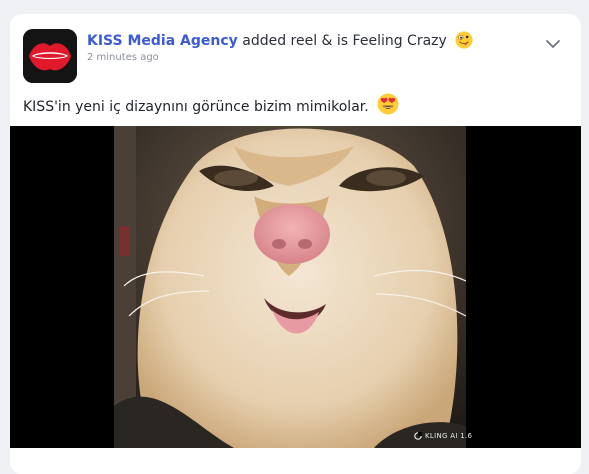 This screenshot has width=589, height=474. I want to click on post-timestamp: 2 minutes ago, so click(123, 57).